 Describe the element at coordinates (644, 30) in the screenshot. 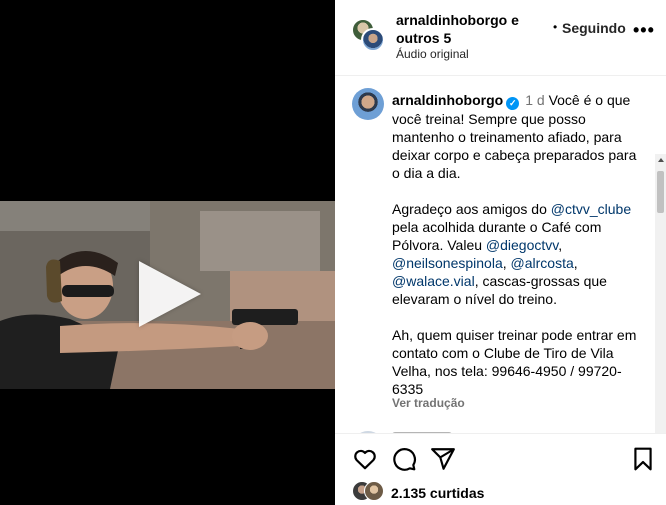

I see `more-icon: •••` at that location.